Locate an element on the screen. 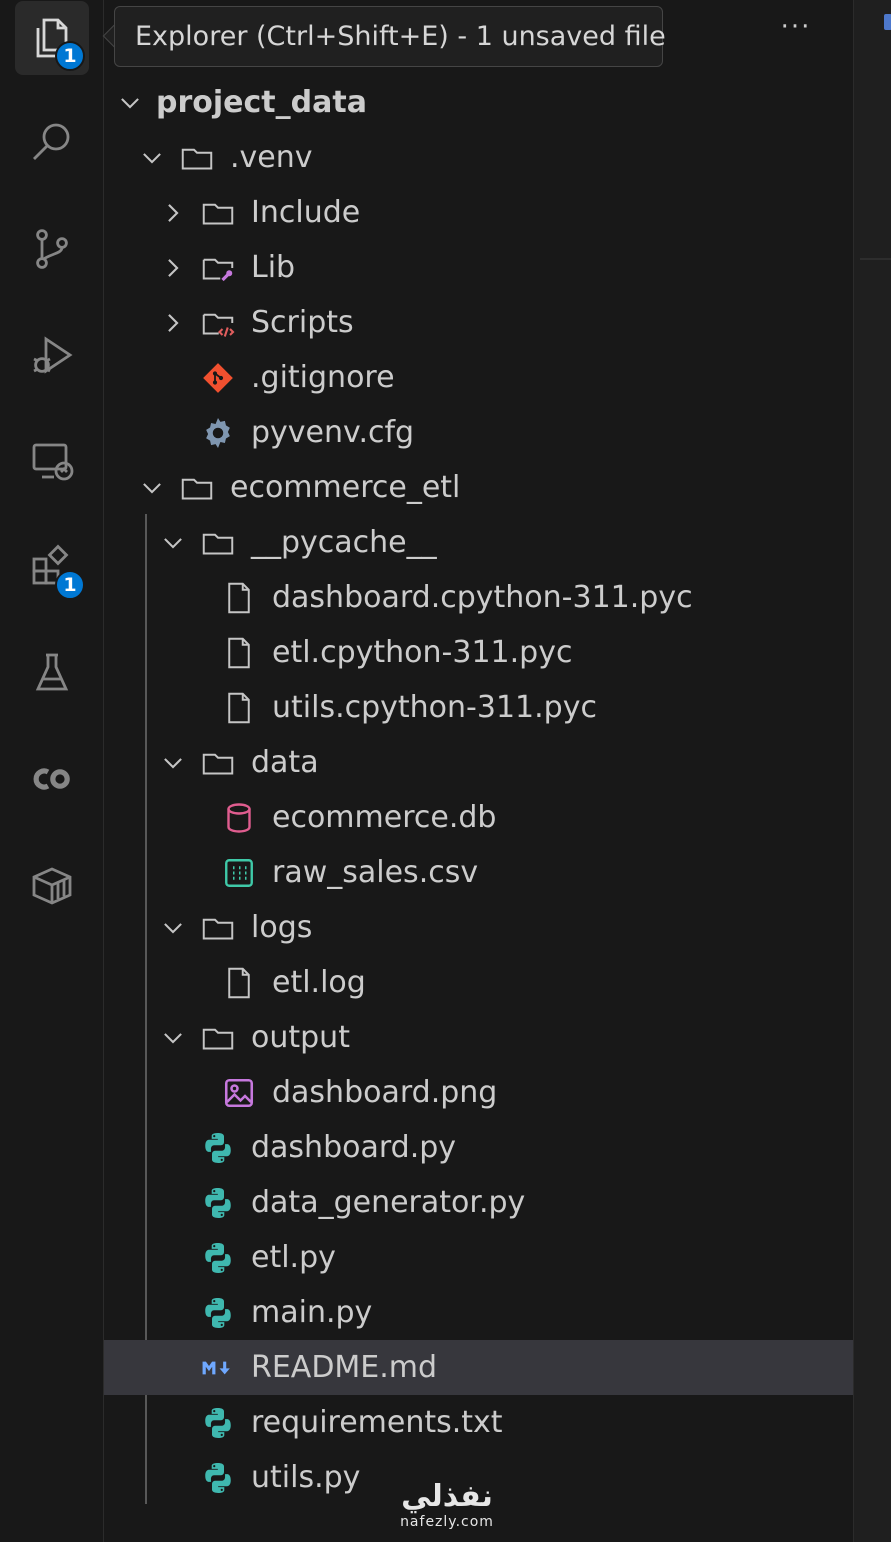 This screenshot has height=1542, width=891. tree-file: utils.cpython-311.pyc is located at coordinates (478, 707).